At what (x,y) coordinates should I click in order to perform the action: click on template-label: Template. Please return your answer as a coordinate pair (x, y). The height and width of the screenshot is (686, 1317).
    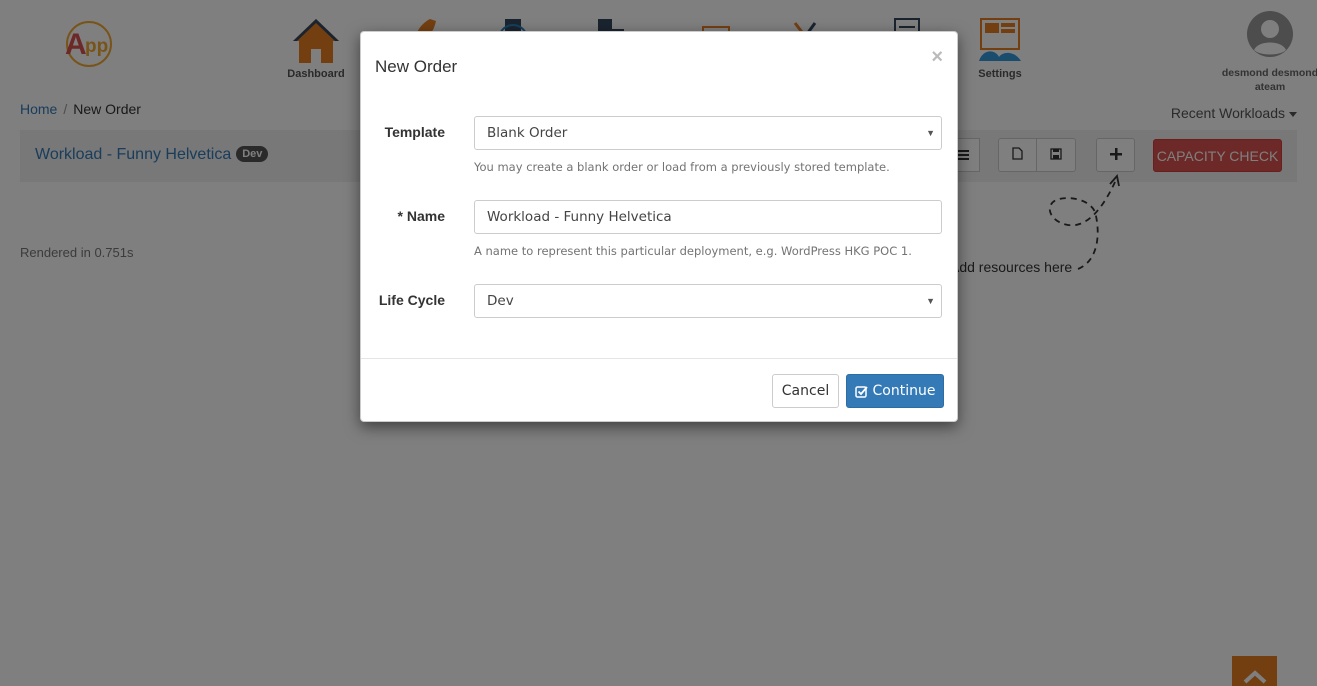
    Looking at the image, I should click on (414, 132).